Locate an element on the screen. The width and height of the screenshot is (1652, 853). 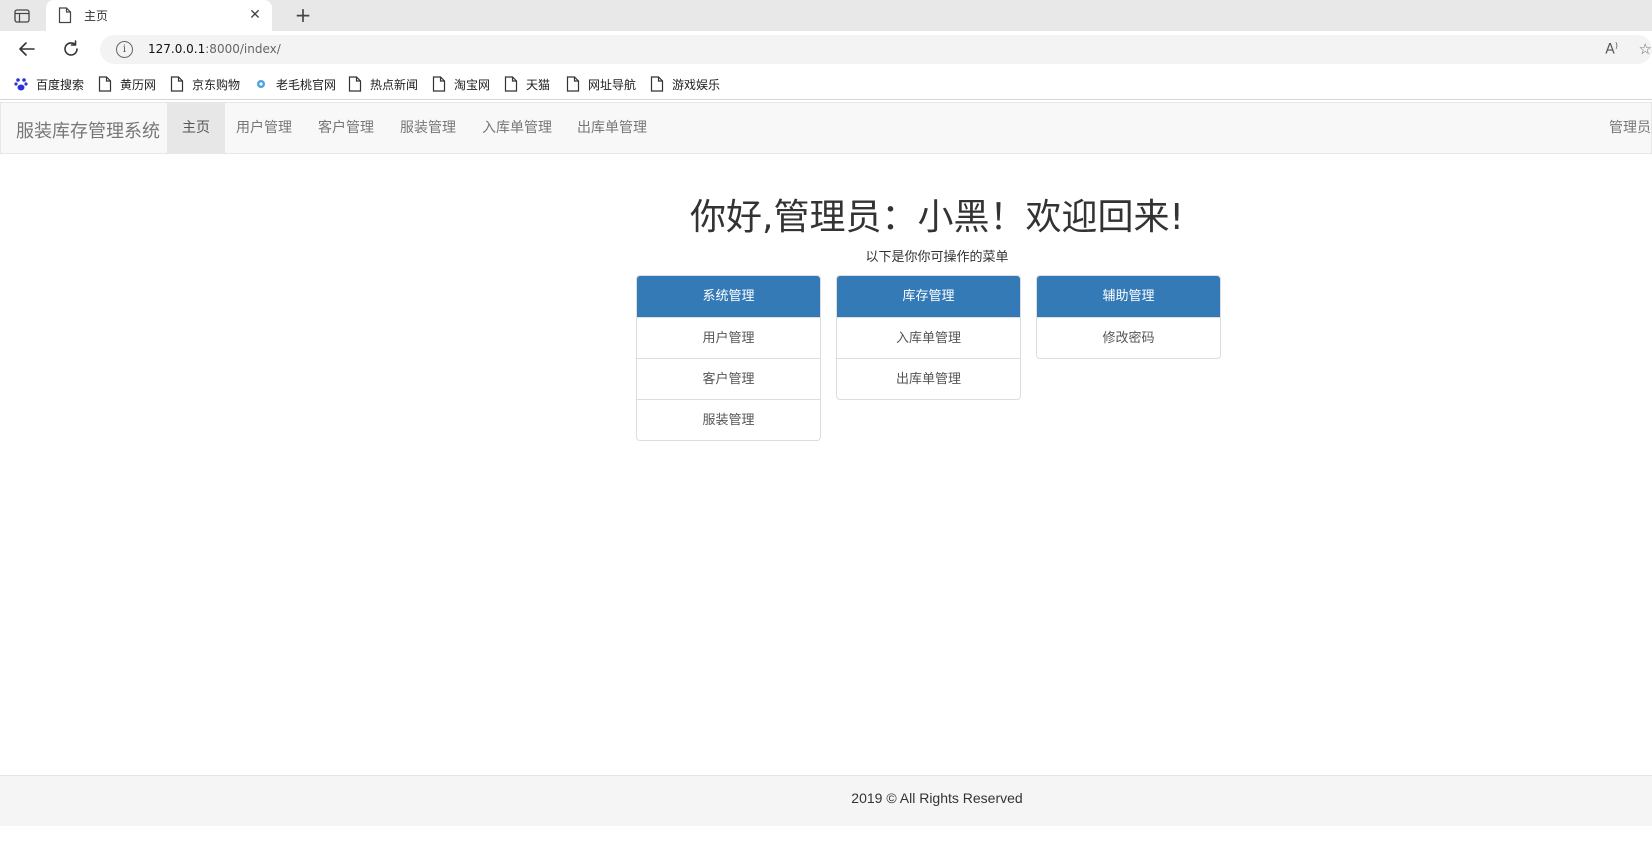
page-footer: 2019 © All Rights Reserved is located at coordinates (826, 800).